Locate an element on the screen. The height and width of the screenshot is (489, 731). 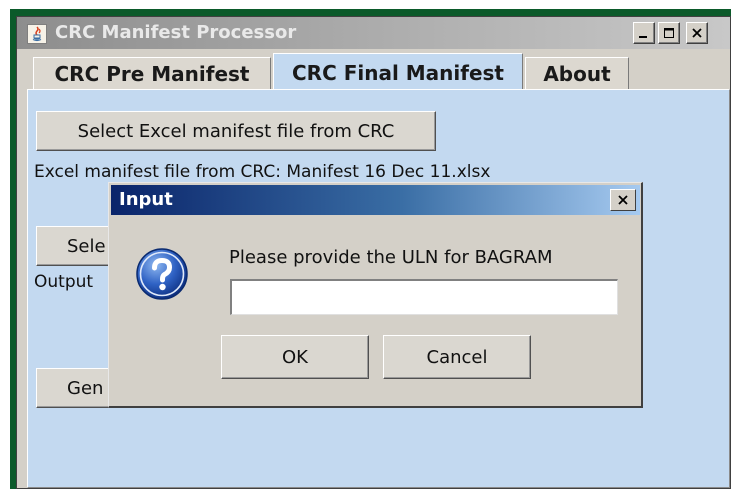
tab-crc-final-manifest: CRC Final Manifest is located at coordinates (398, 72).